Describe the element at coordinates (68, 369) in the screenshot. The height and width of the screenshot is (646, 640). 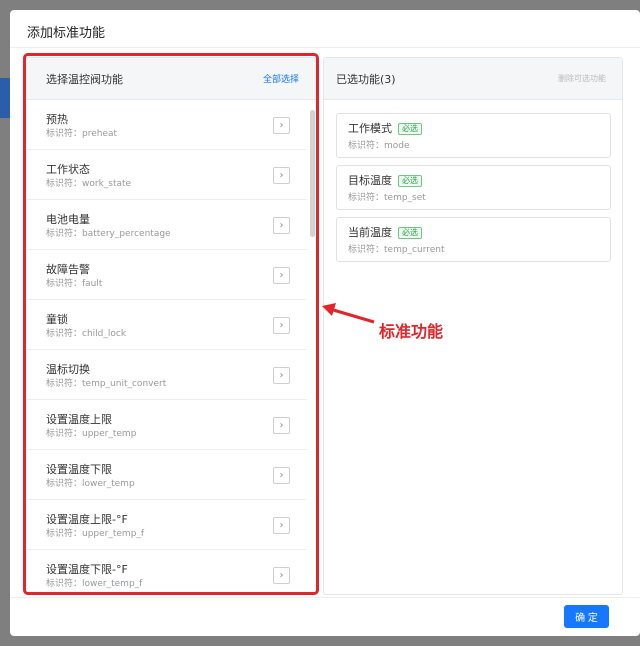
I see `item-name: 温标切换` at that location.